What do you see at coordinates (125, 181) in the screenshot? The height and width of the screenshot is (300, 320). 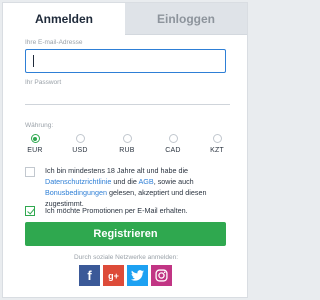 I see `terms-text-part: und die` at bounding box center [125, 181].